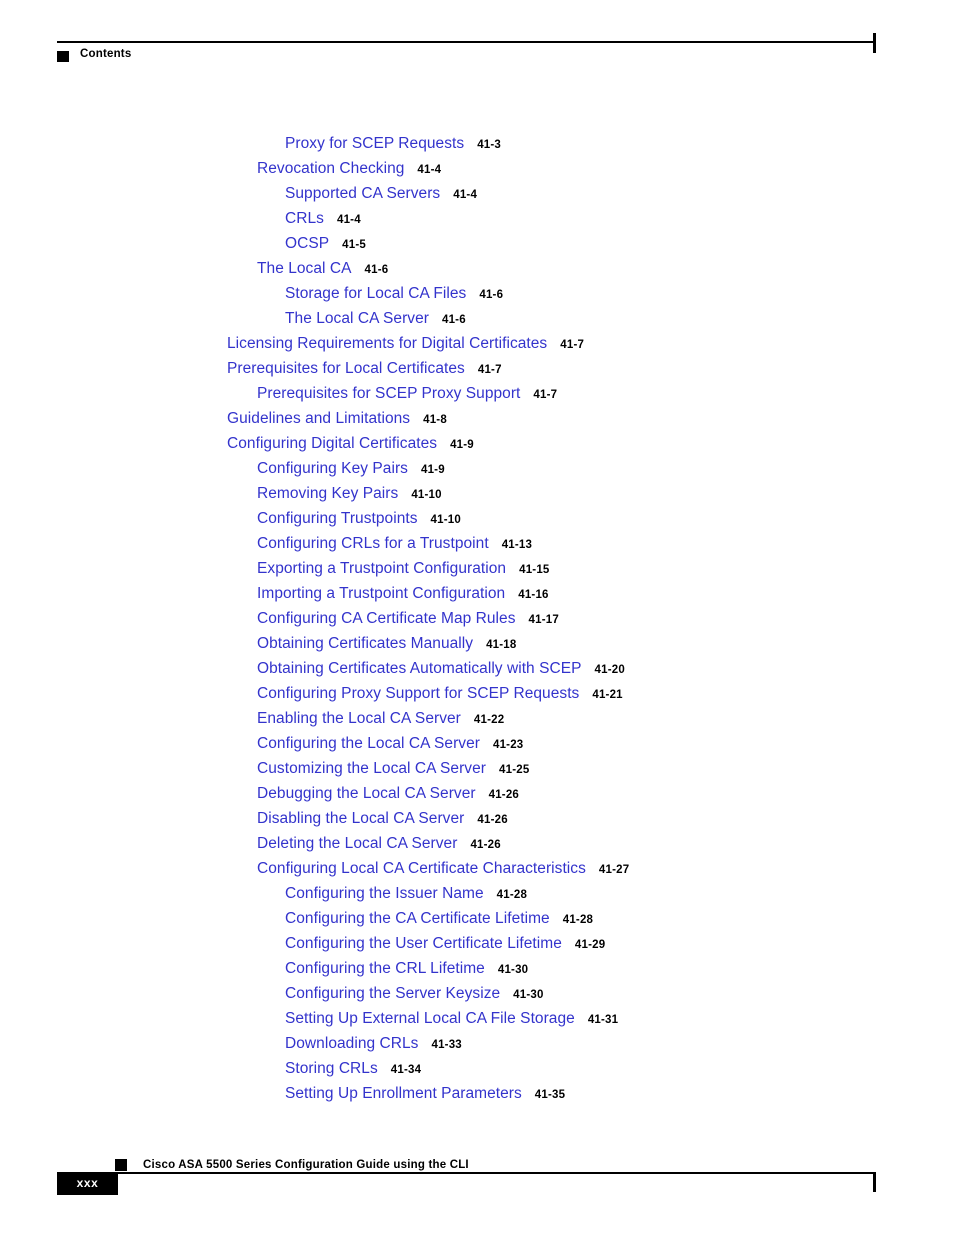  I want to click on toc-entry-link: Downloading CRLs, so click(351, 1043).